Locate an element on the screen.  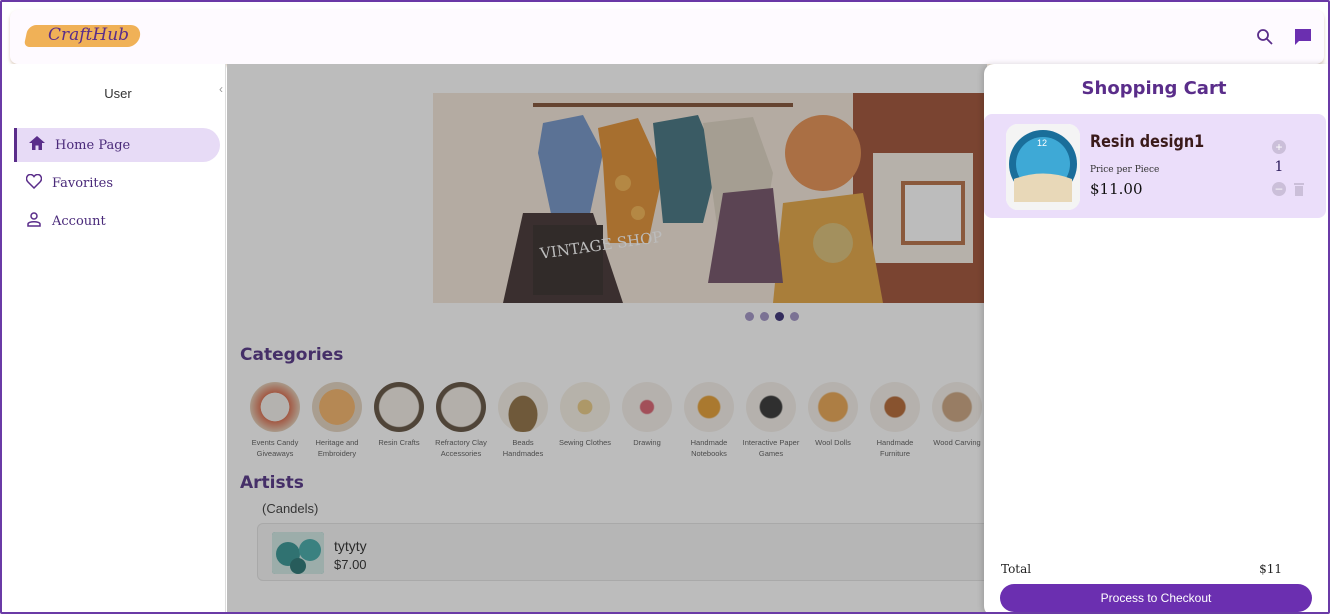
person-icon is located at coordinates (34, 221).